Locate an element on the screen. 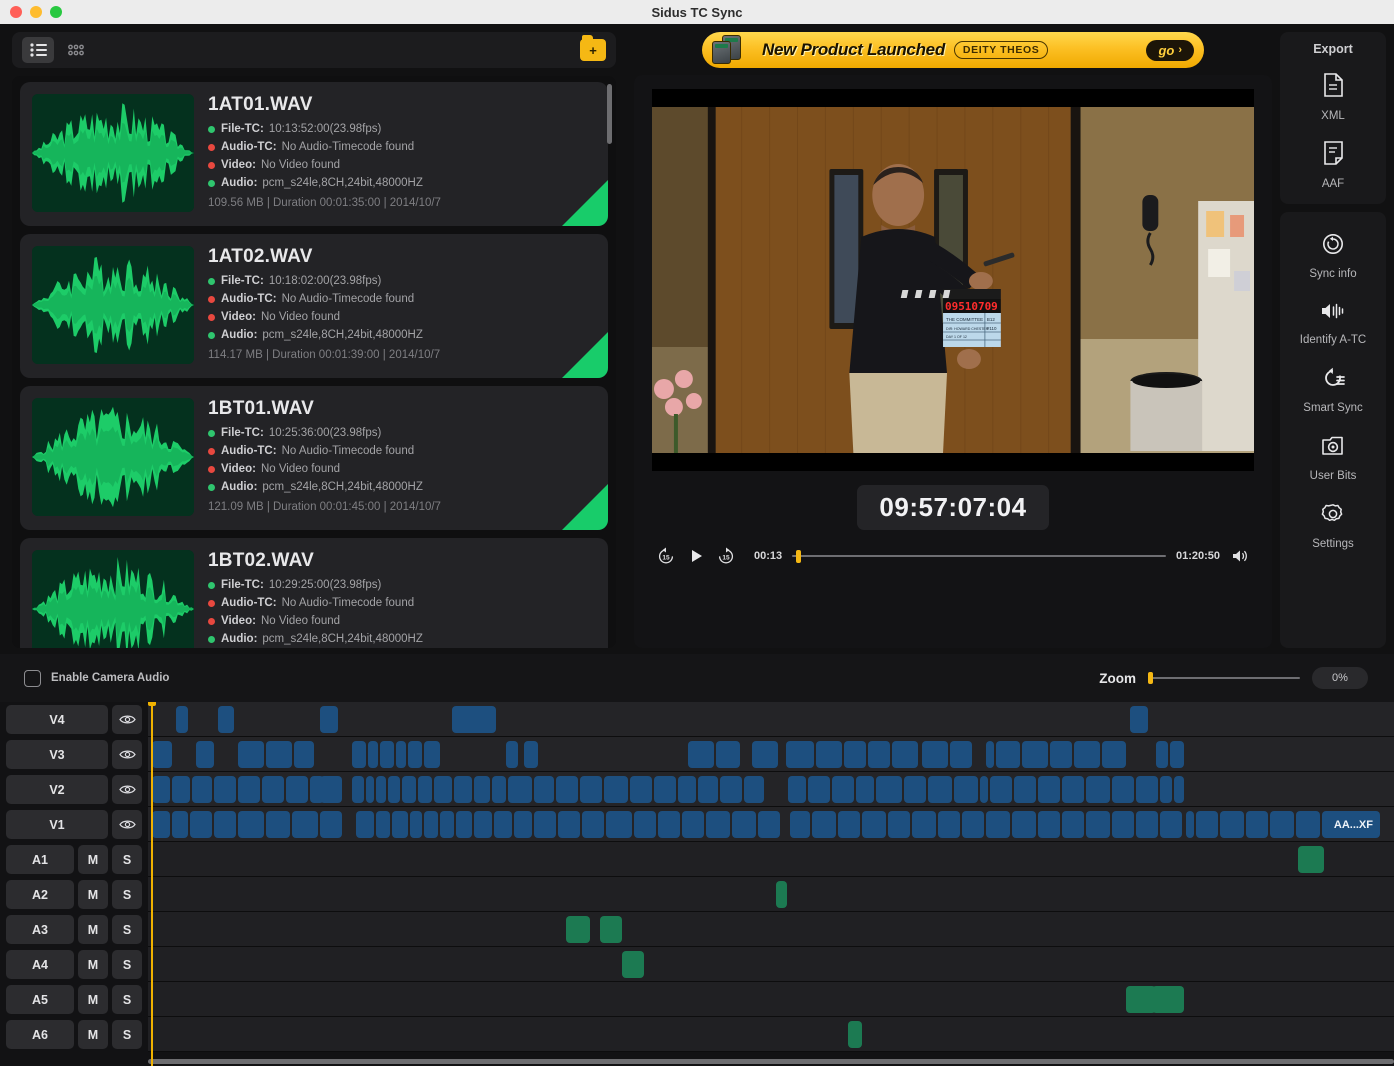  zoom-slider-handle is located at coordinates (1150, 678).